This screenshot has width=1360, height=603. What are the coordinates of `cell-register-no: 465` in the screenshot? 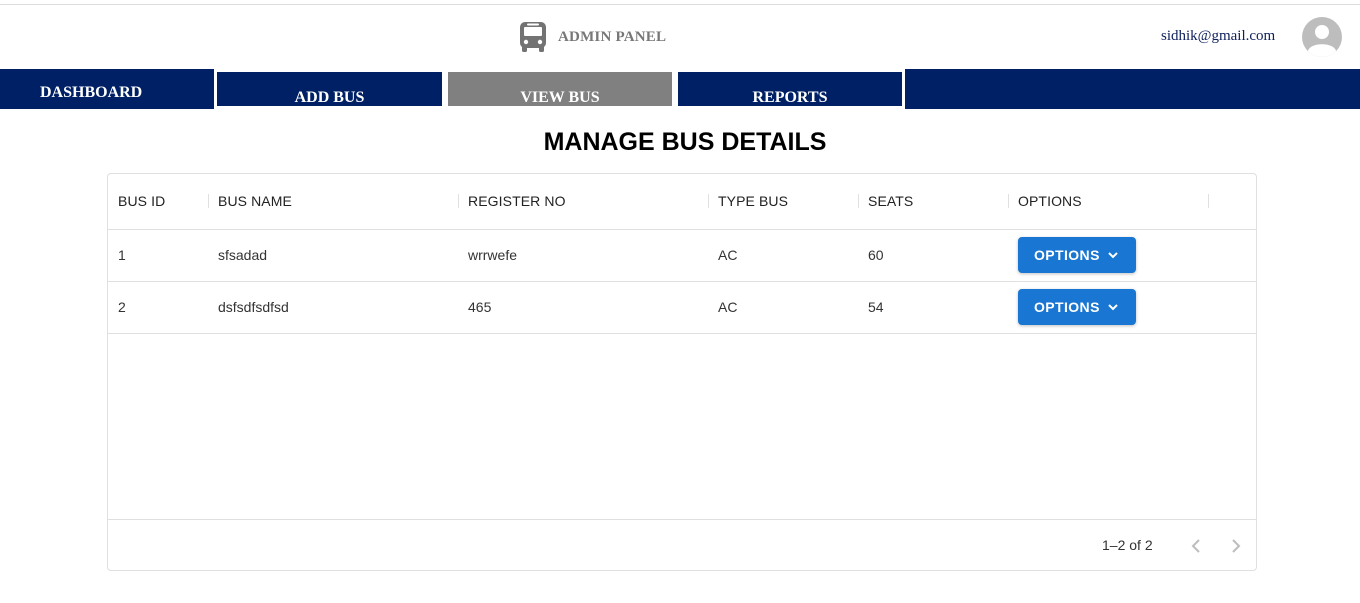 It's located at (480, 307).